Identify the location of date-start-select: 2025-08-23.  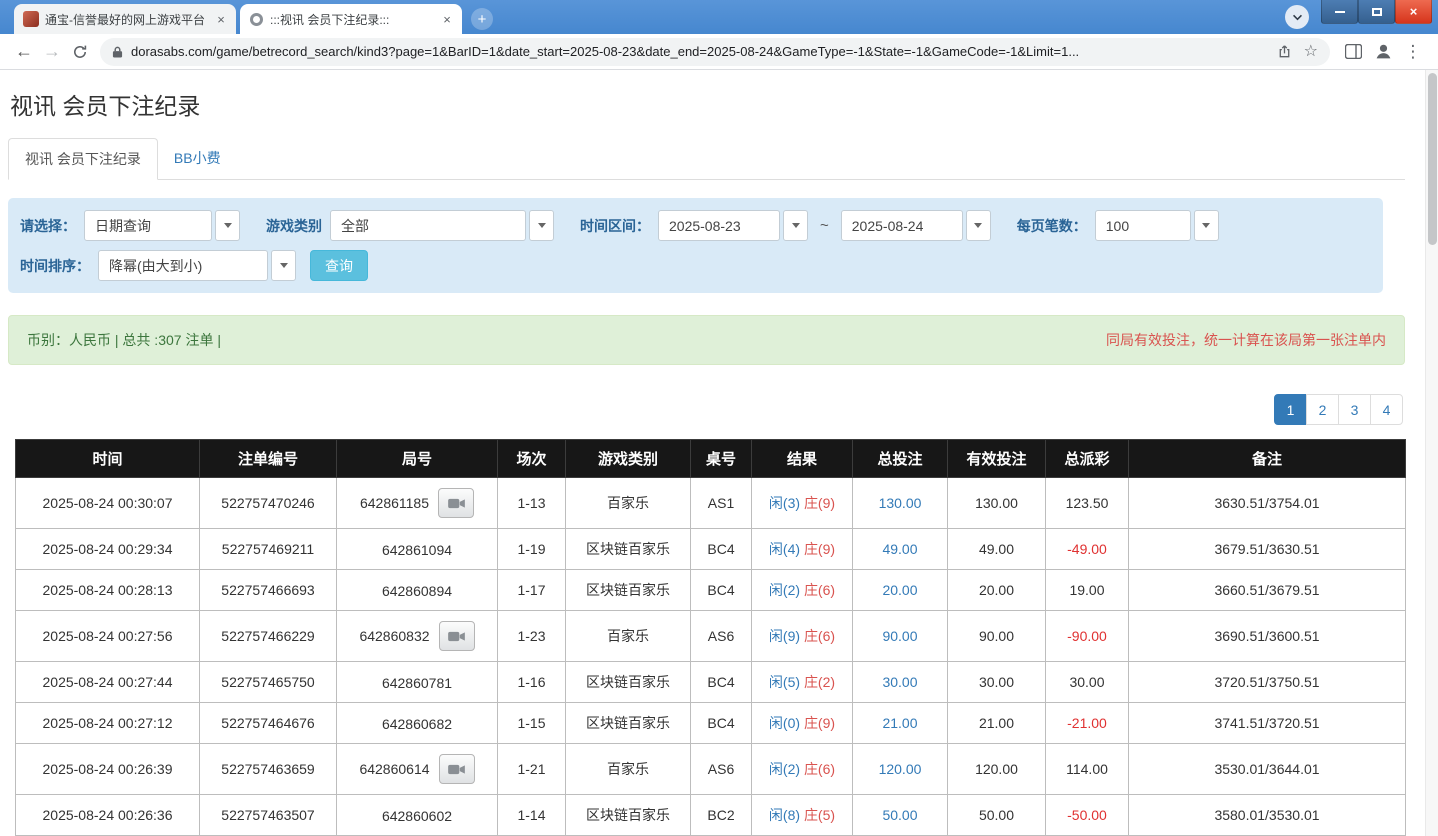
(733, 225).